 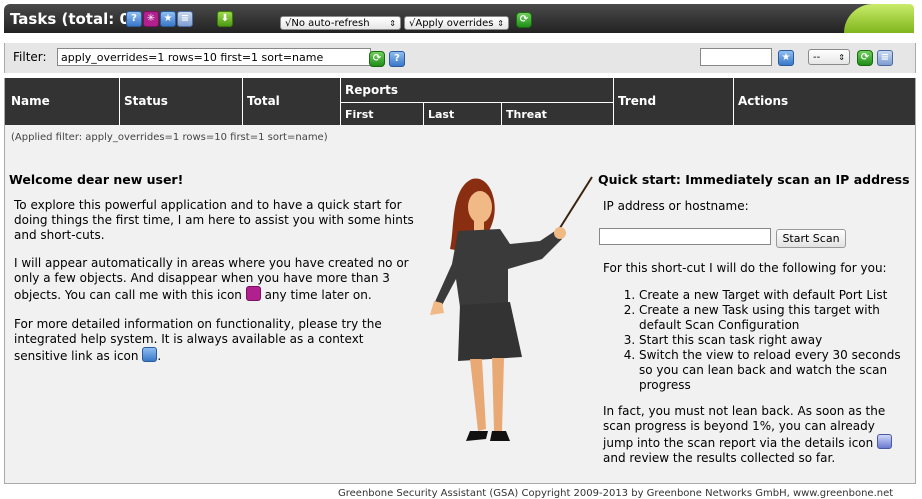 What do you see at coordinates (575, 204) in the screenshot?
I see `pointer-stick` at bounding box center [575, 204].